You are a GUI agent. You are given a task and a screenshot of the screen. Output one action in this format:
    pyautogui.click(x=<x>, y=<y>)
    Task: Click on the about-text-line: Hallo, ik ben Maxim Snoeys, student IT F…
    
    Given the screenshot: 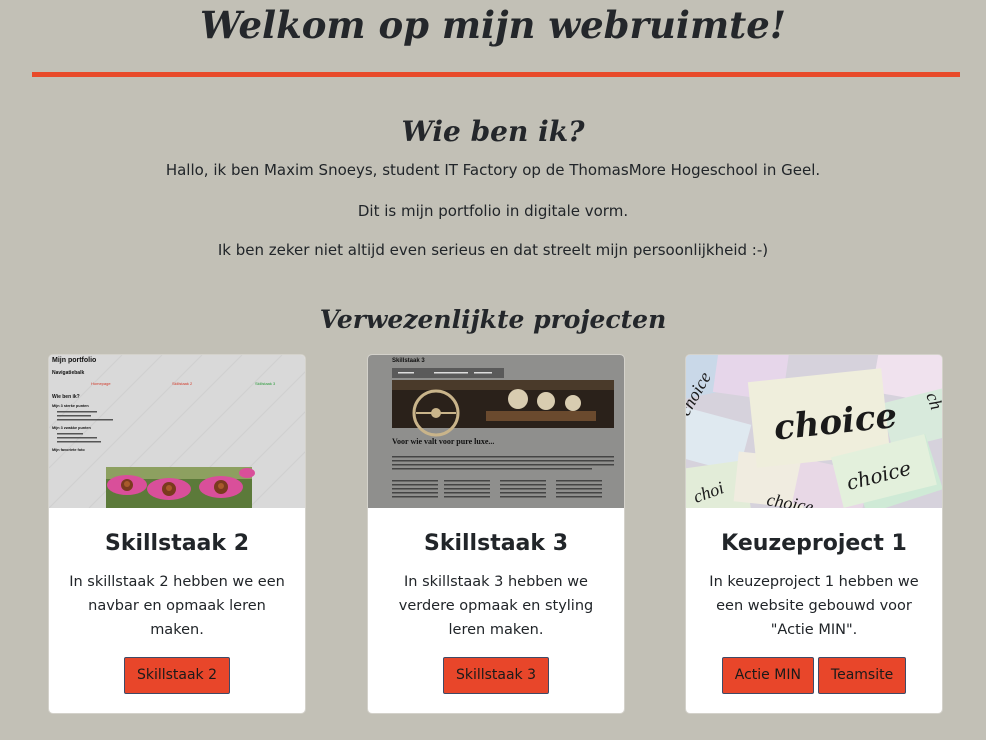 What is the action you would take?
    pyautogui.click(x=493, y=170)
    